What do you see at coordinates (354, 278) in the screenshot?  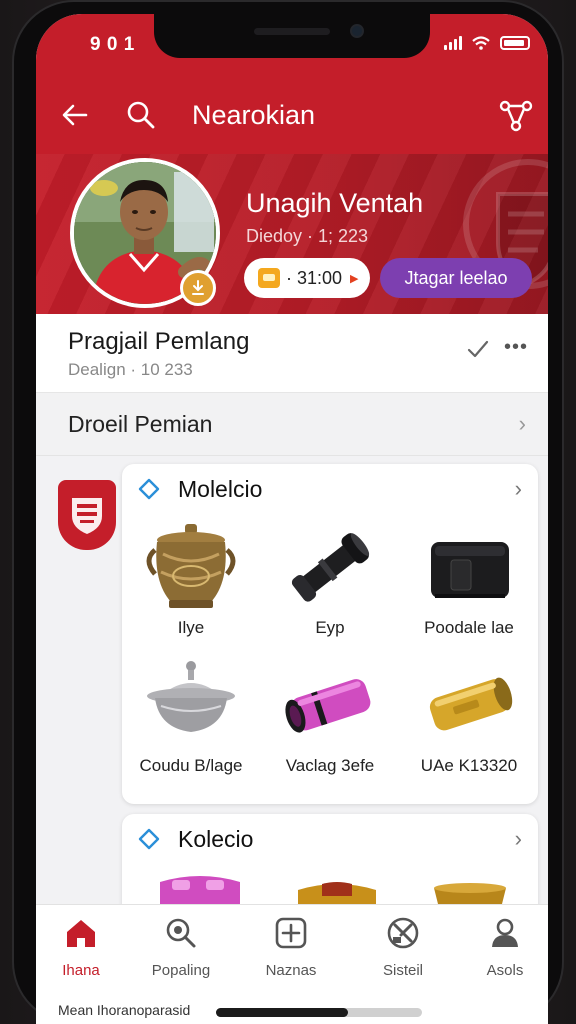 I see `coin-arrow-icon: ▶` at bounding box center [354, 278].